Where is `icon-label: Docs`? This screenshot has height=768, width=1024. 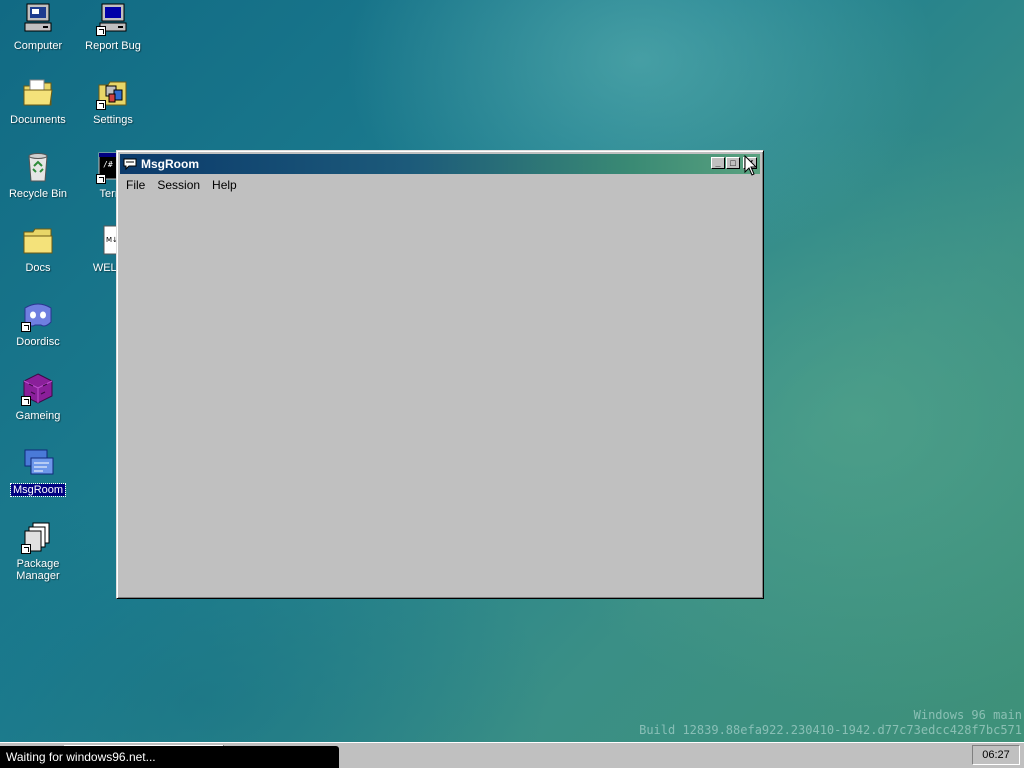
icon-label: Docs is located at coordinates (38, 268).